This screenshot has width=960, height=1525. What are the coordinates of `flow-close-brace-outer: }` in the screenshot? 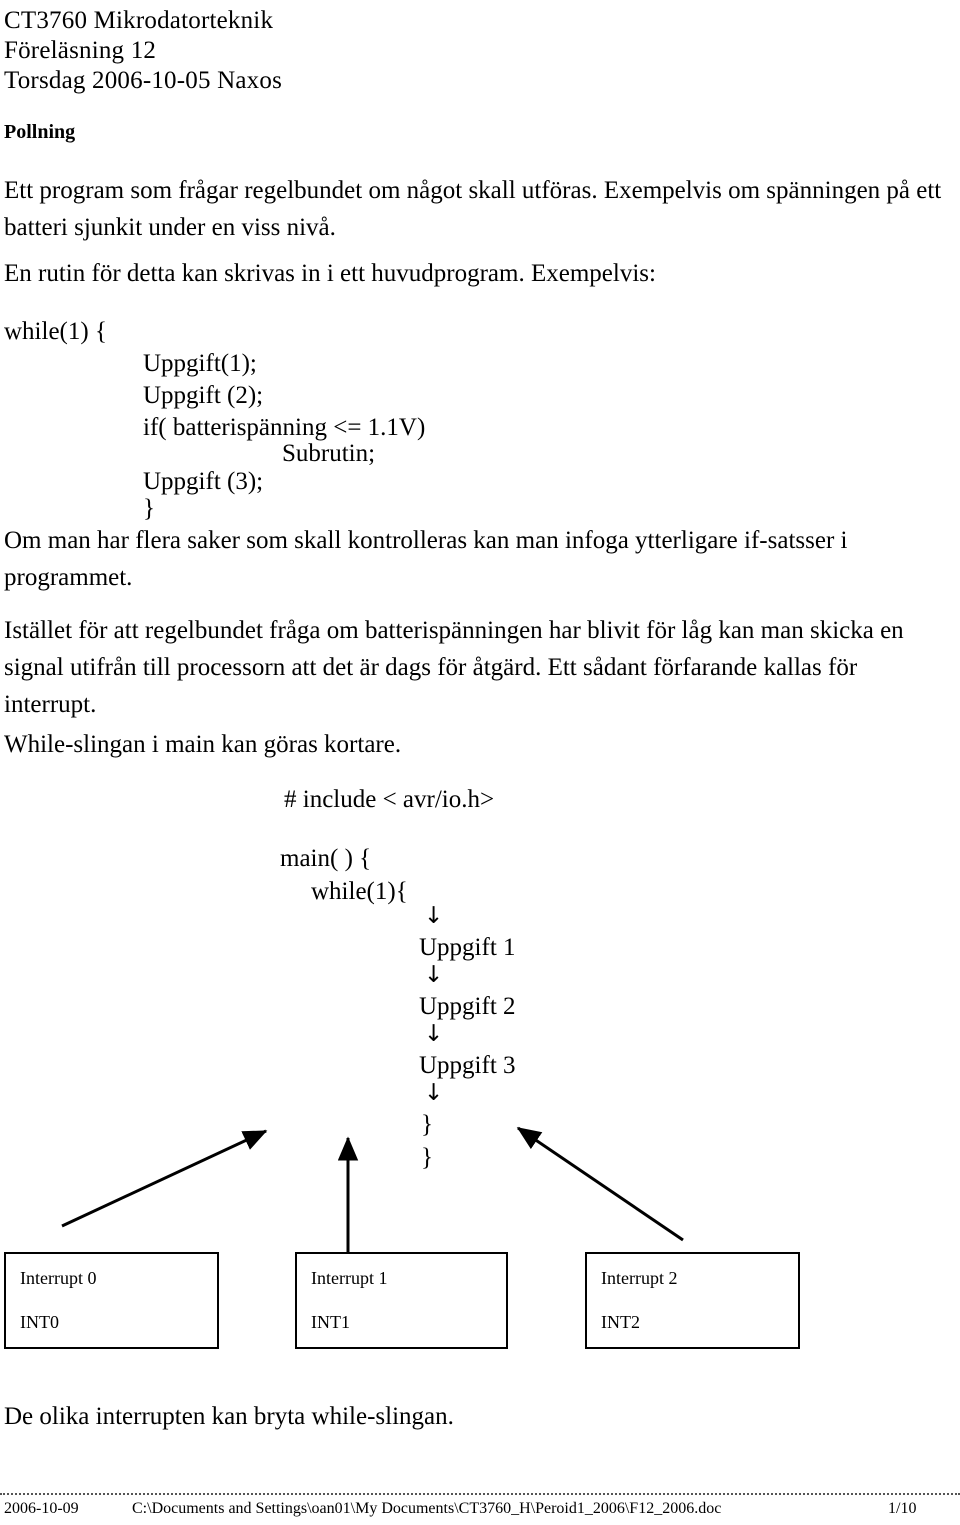 It's located at (427, 1157).